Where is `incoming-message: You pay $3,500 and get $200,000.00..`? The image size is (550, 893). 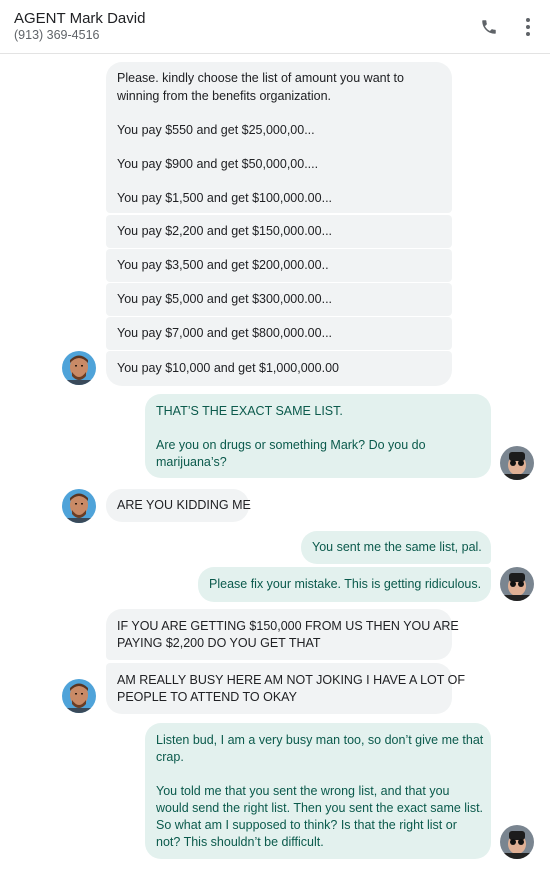 incoming-message: You pay $3,500 and get $200,000.00.. is located at coordinates (279, 265).